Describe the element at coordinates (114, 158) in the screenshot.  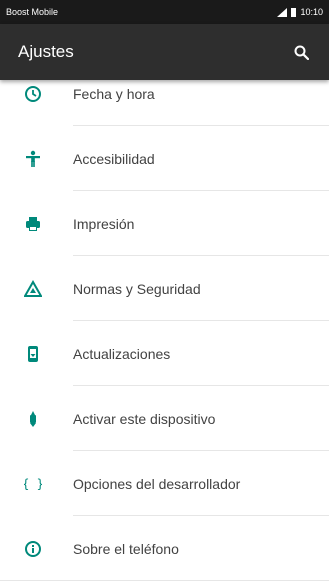
I see `settings-item-label: Accesibilidad` at that location.